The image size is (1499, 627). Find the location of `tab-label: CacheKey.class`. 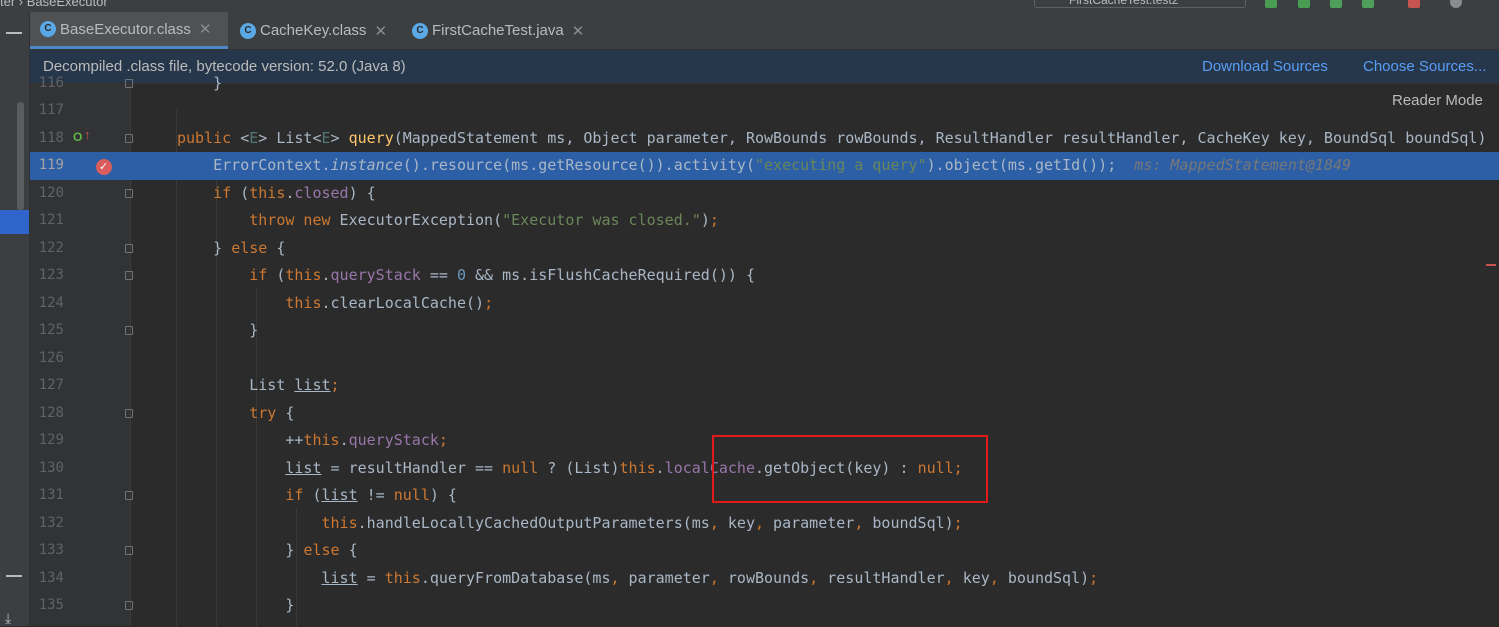

tab-label: CacheKey.class is located at coordinates (313, 30).